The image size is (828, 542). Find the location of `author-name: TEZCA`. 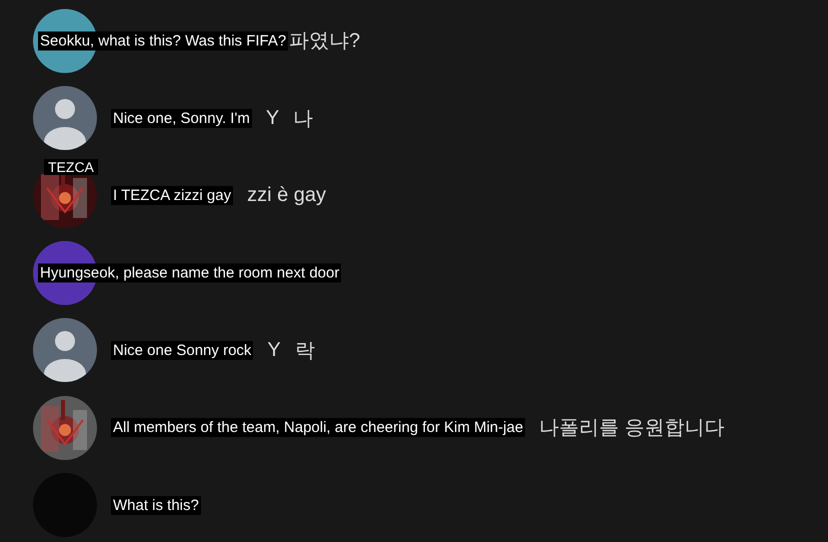

author-name: TEZCA is located at coordinates (71, 166).